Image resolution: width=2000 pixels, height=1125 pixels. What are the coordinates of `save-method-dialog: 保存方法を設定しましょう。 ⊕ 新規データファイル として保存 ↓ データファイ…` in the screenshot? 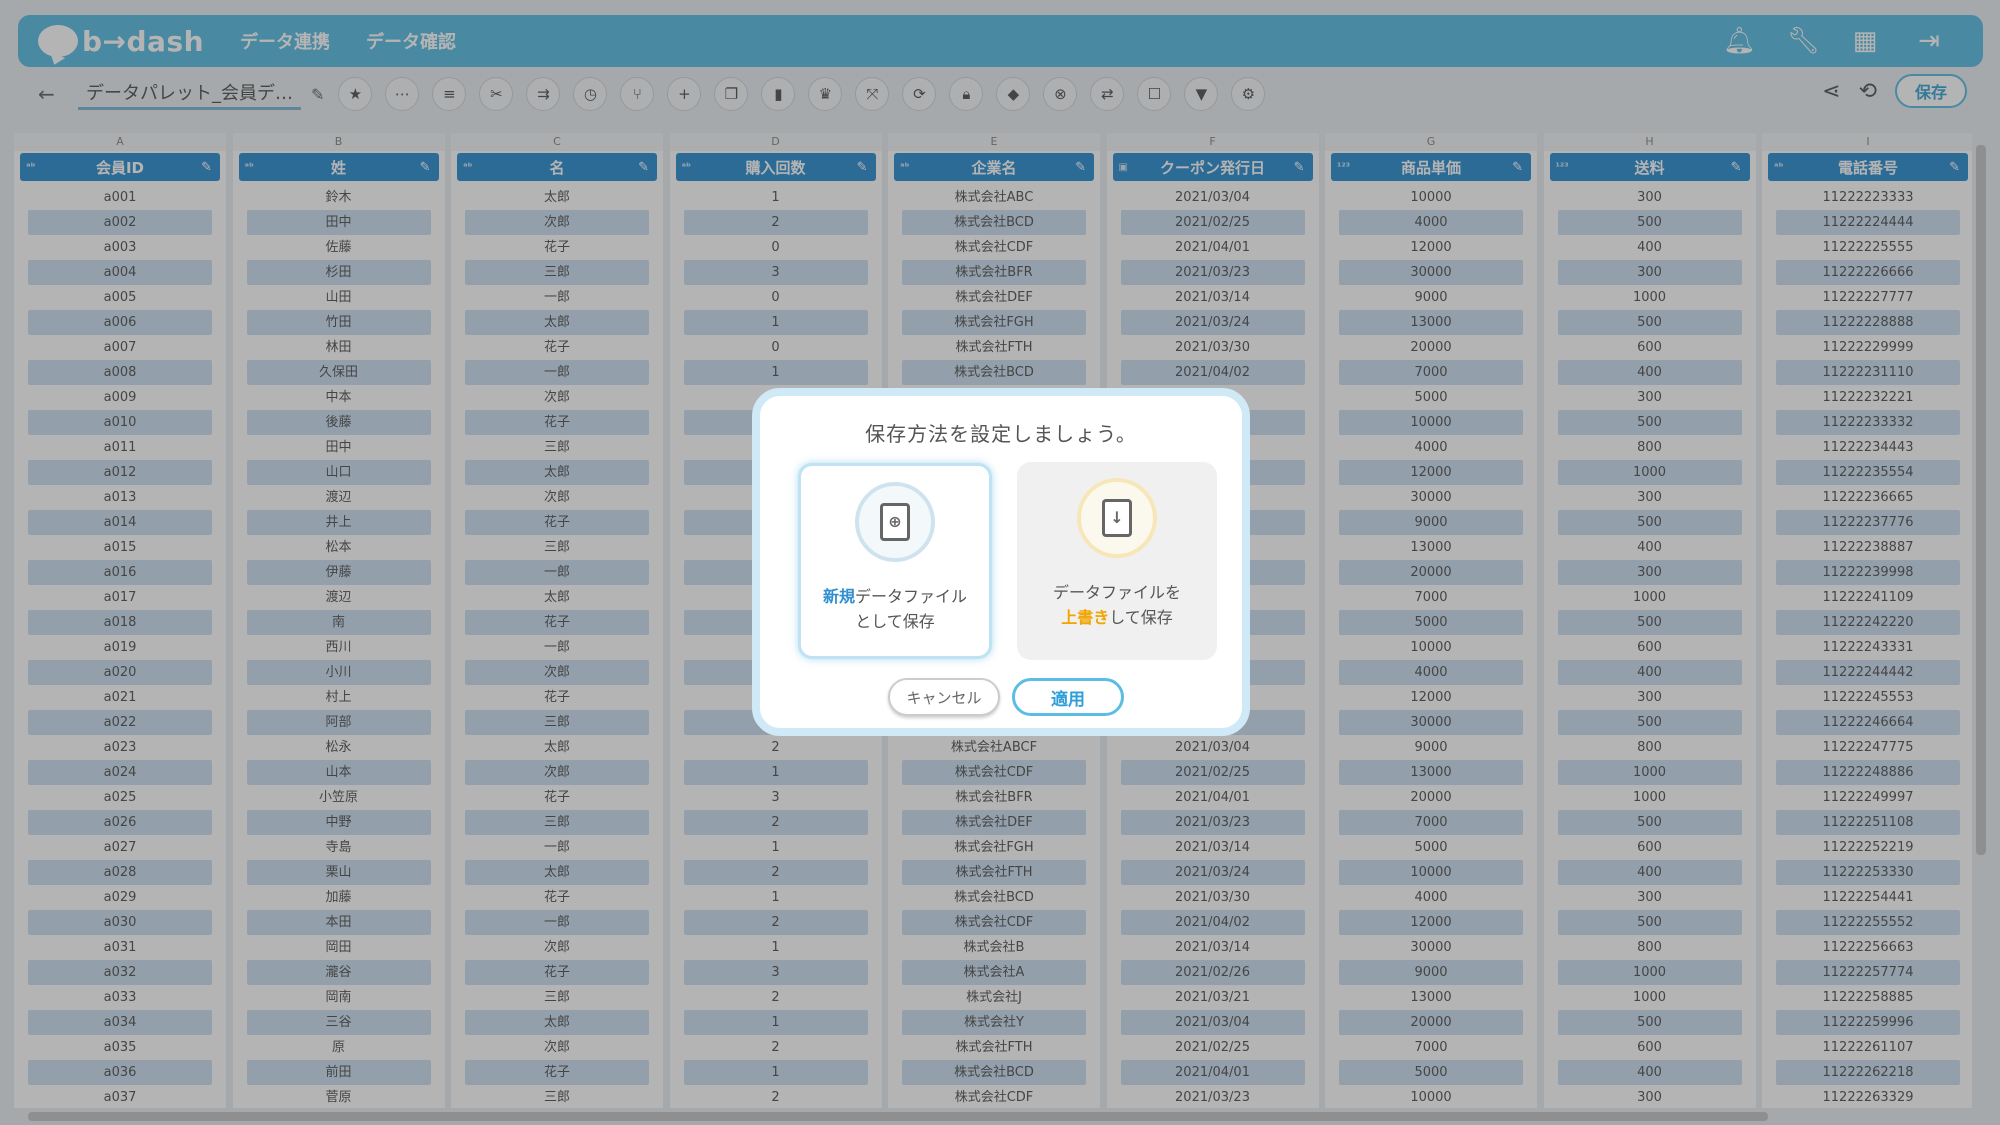 It's located at (1001, 562).